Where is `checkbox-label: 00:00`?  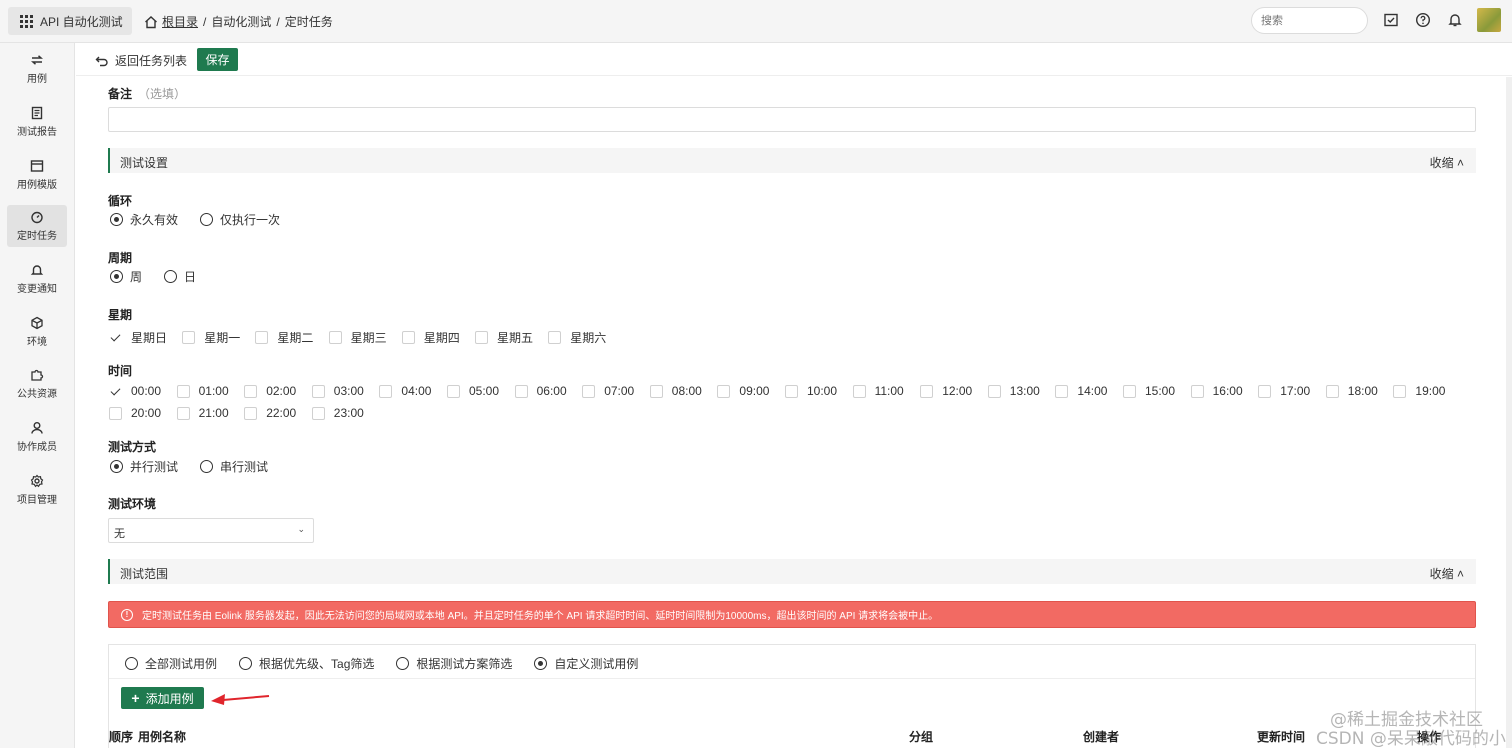
checkbox-label: 00:00 is located at coordinates (146, 391).